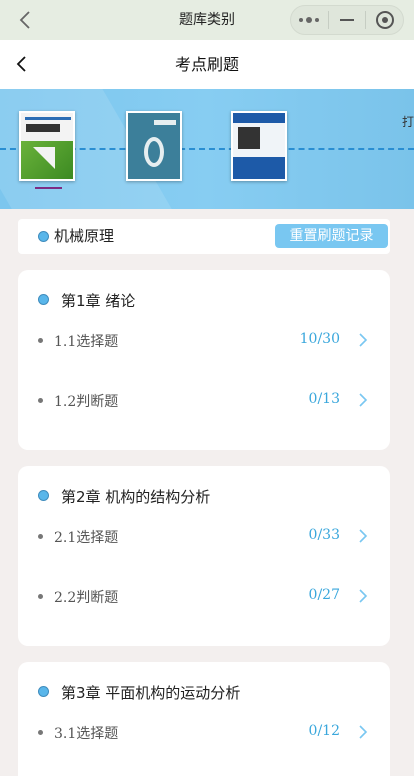 This screenshot has width=414, height=776. What do you see at coordinates (319, 339) in the screenshot?
I see `question-set-progress: 10/30` at bounding box center [319, 339].